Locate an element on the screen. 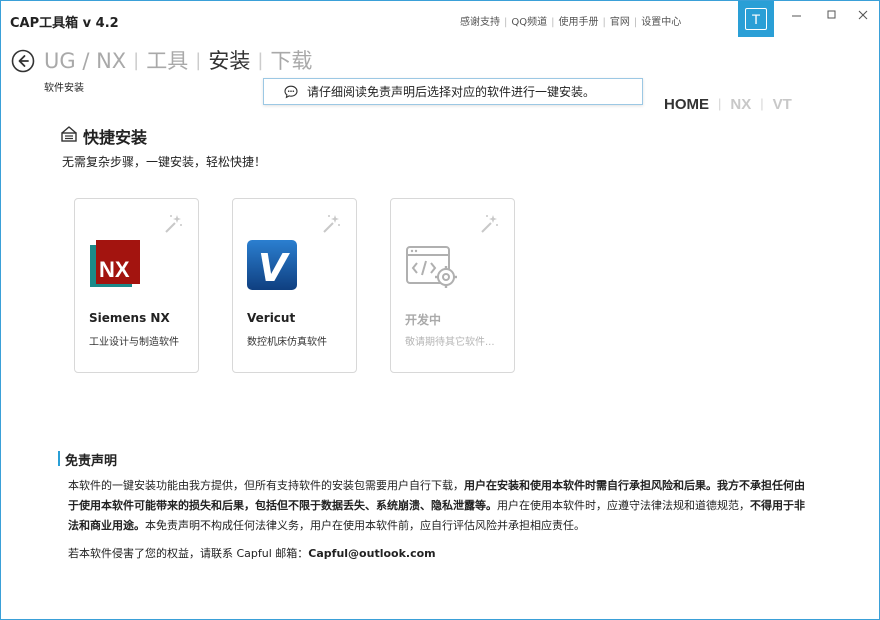 The height and width of the screenshot is (620, 880). minimize-button is located at coordinates (796, 17).